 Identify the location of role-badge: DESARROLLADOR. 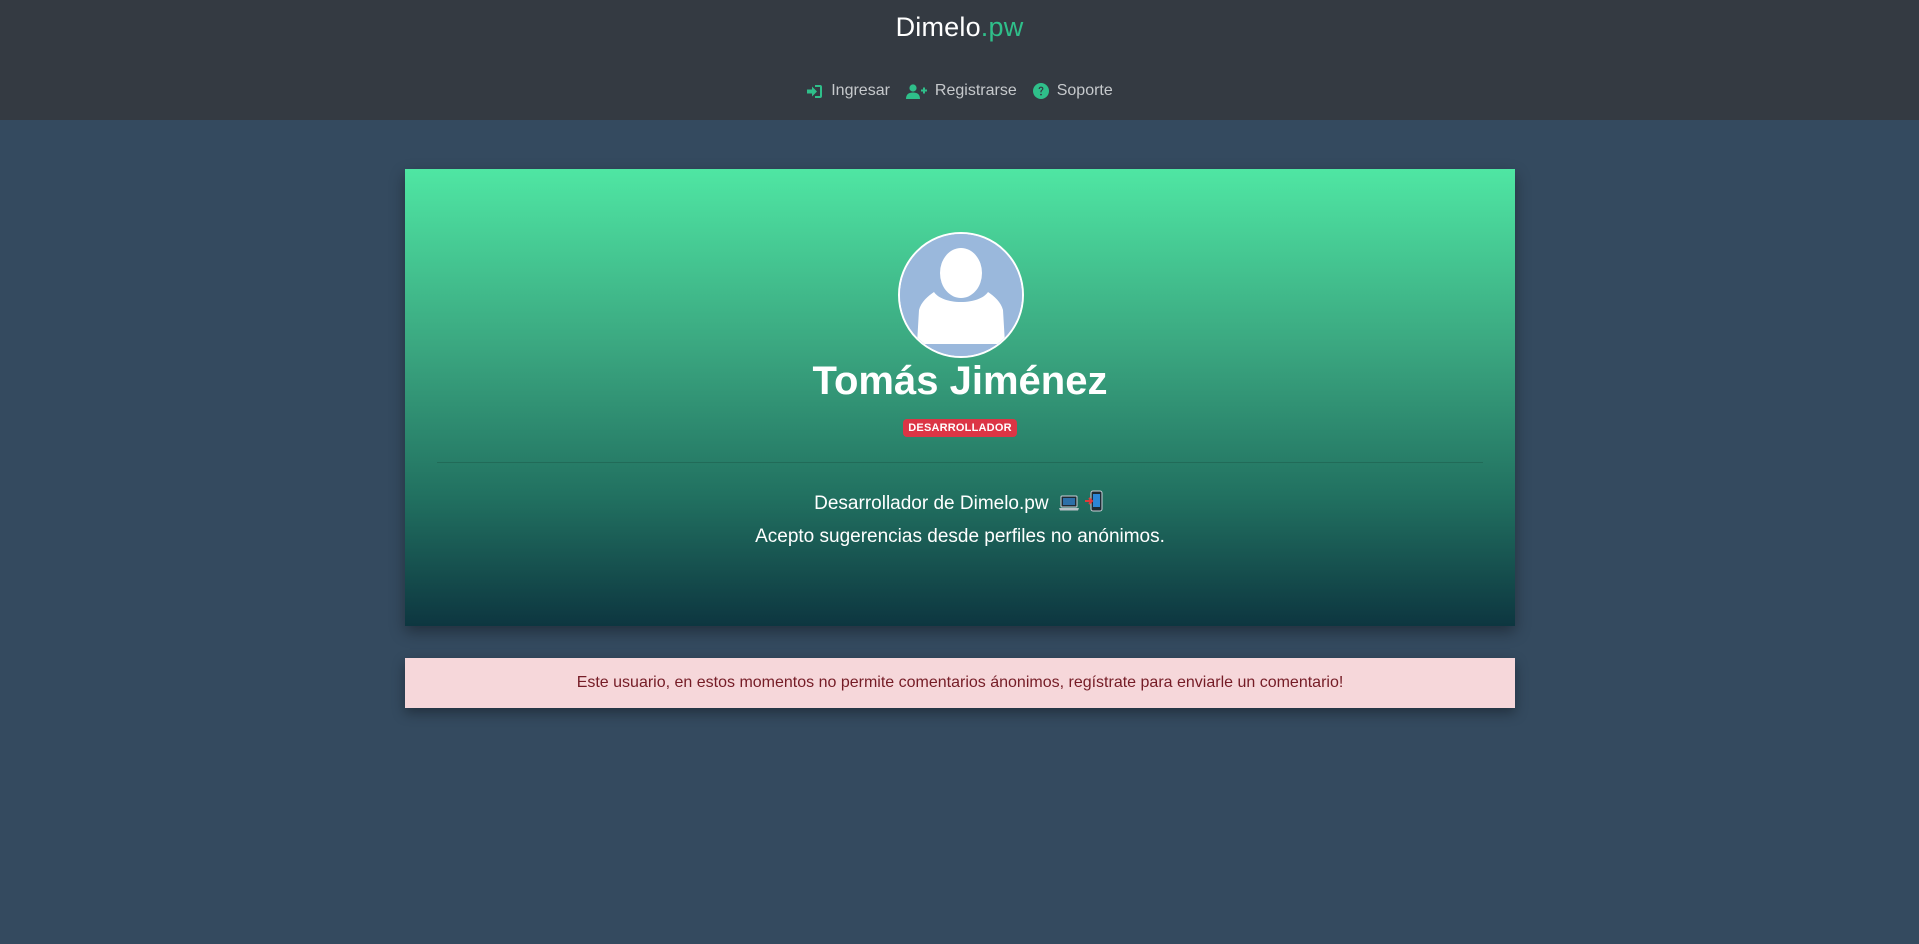
(960, 428).